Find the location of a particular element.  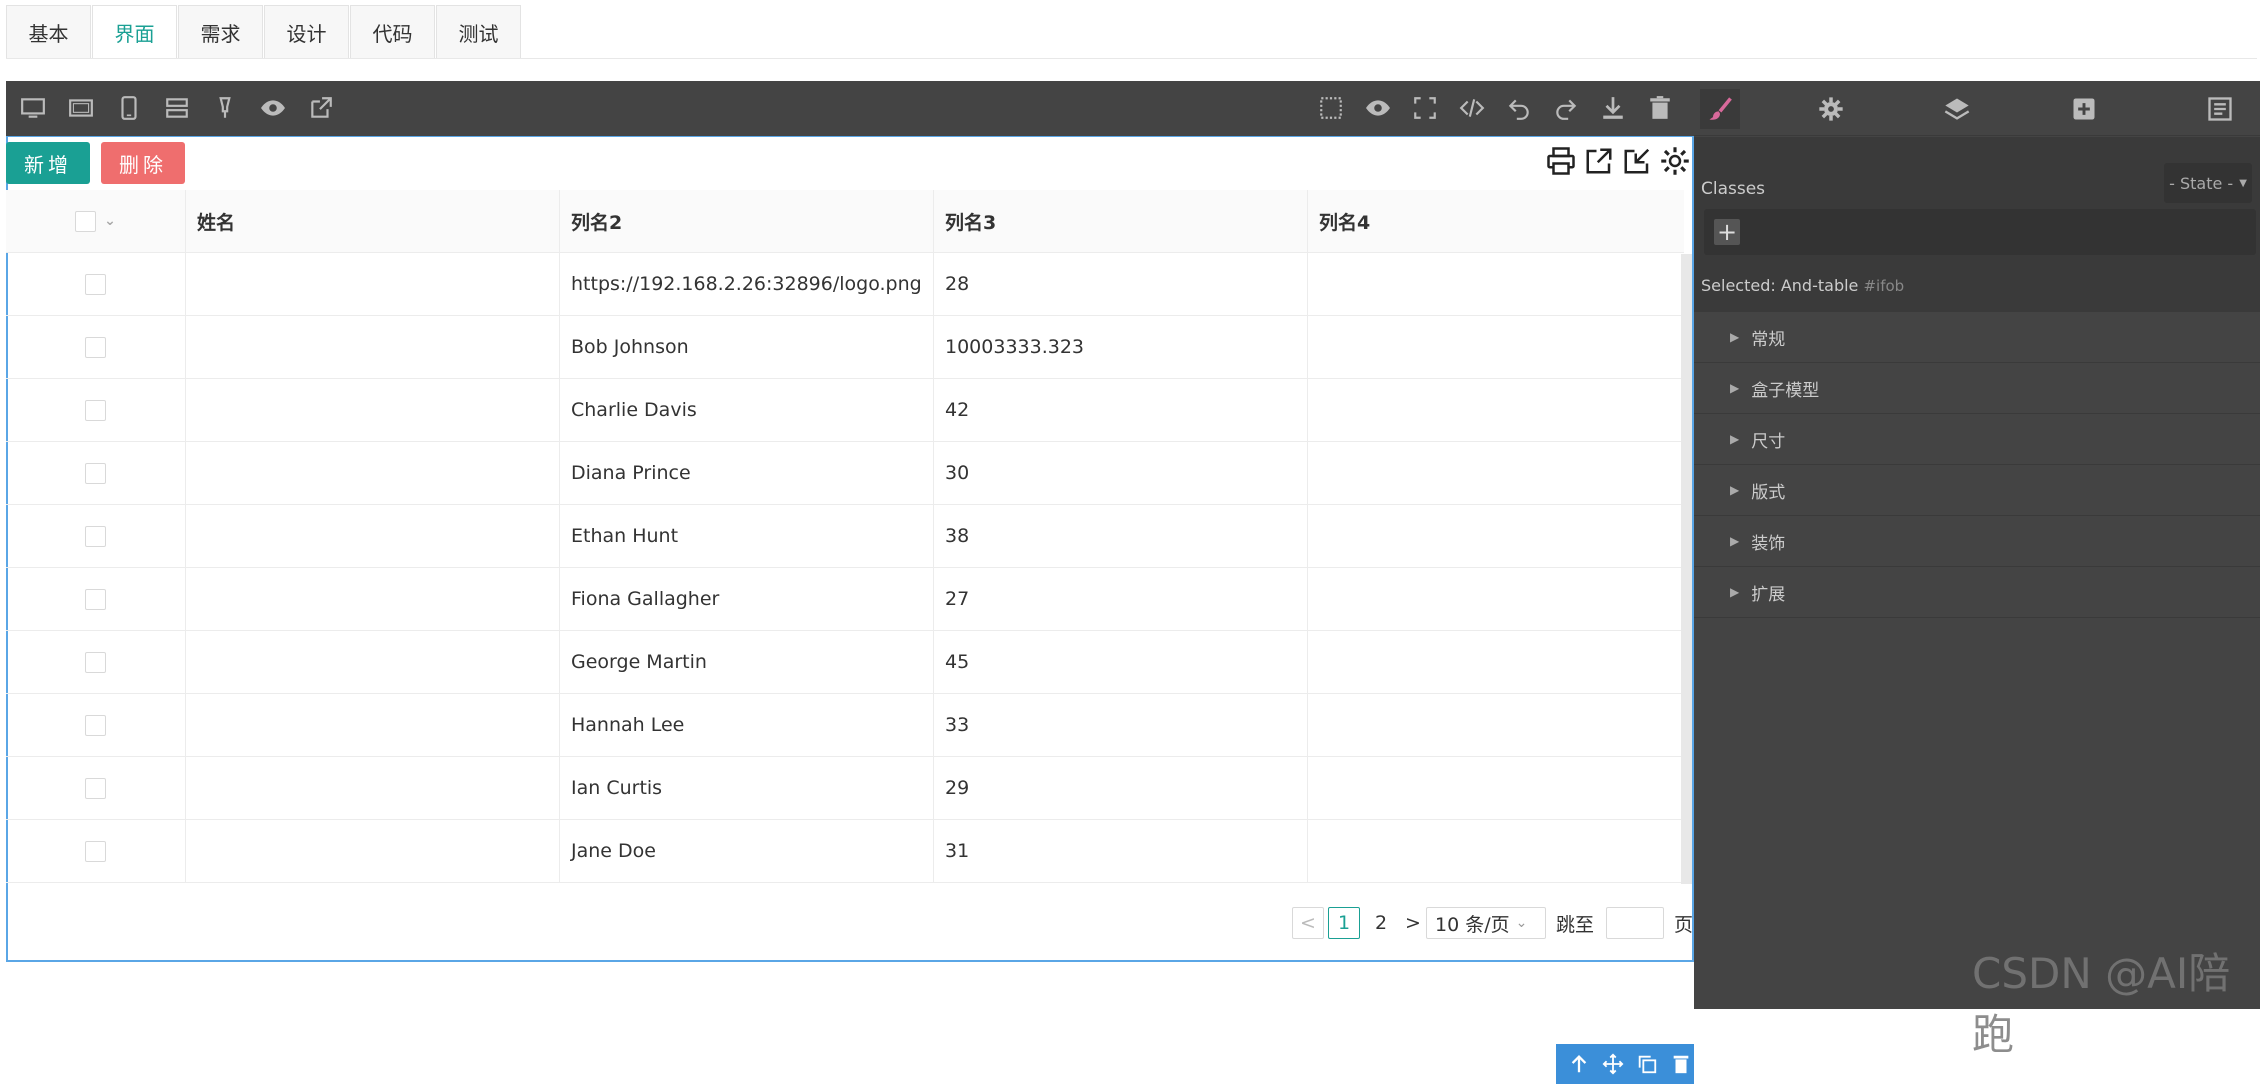

column-header: 姓名 is located at coordinates (373, 221).